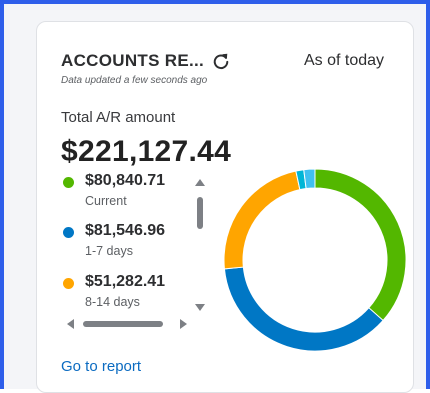 The width and height of the screenshot is (430, 393). I want to click on total-ar-label: Total A/R amount, so click(118, 117).